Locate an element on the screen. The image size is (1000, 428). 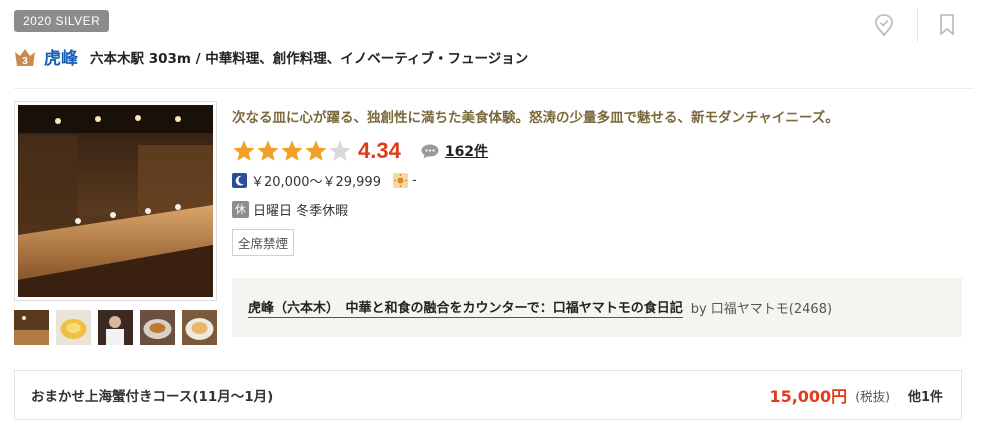
dinner-price: ￥20,000～￥29,999 is located at coordinates (316, 182).